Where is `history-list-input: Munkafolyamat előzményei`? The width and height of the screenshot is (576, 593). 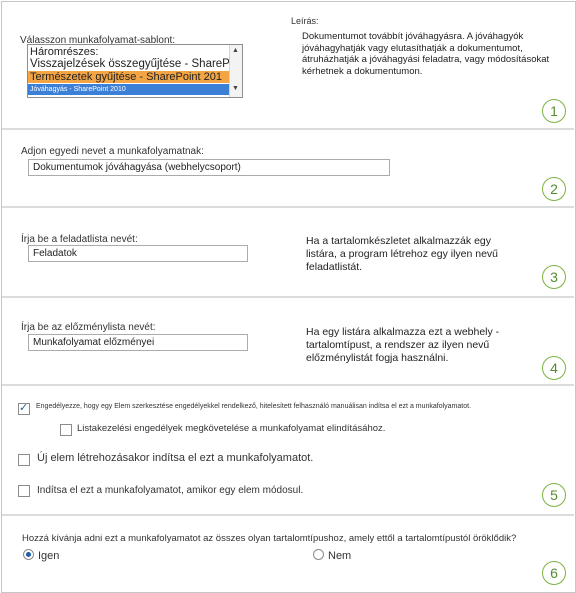 history-list-input: Munkafolyamat előzményei is located at coordinates (138, 342).